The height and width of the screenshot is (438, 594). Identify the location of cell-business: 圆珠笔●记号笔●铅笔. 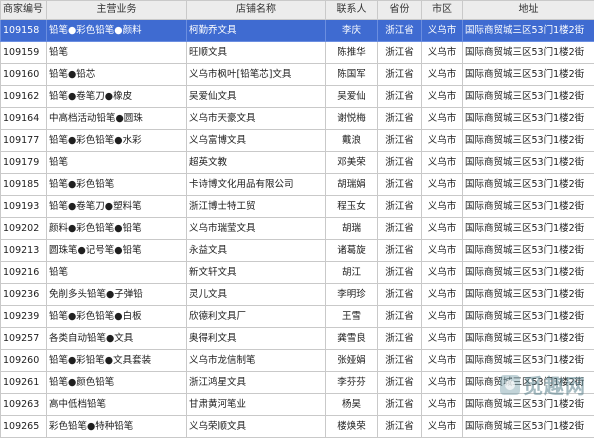
(117, 251).